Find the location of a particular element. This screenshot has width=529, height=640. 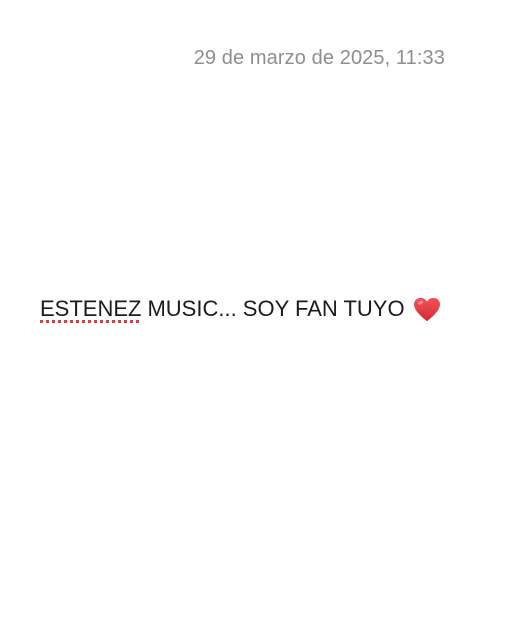

note-timestamp: 29 de marzo de 2025, 11:33 is located at coordinates (319, 58).